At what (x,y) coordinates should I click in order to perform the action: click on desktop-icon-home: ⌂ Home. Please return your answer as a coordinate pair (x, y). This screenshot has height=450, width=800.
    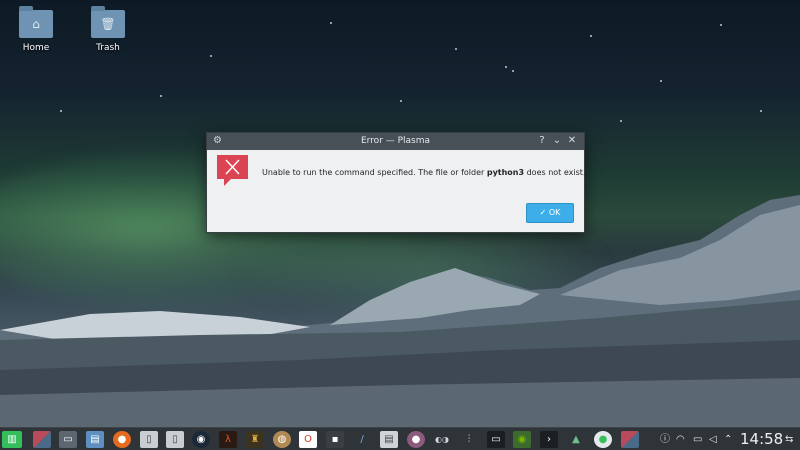
    Looking at the image, I should click on (36, 29).